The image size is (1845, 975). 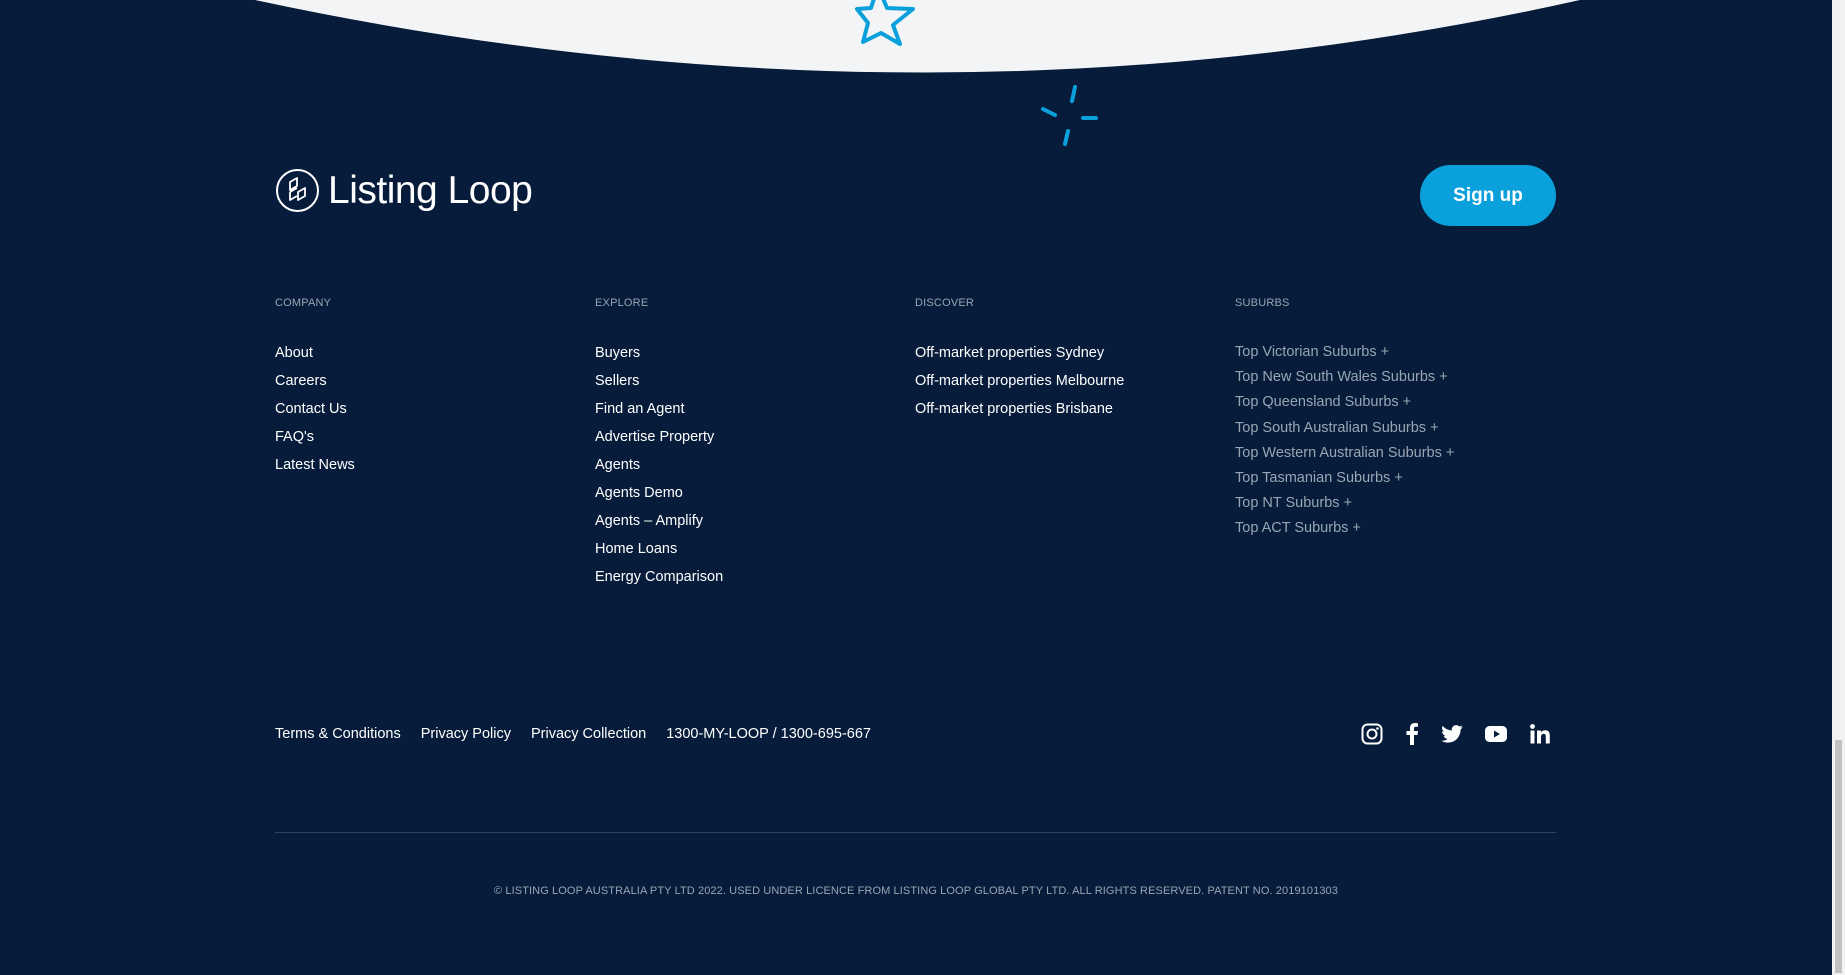 I want to click on privacy-collection-link: Privacy Collection, so click(x=588, y=734).